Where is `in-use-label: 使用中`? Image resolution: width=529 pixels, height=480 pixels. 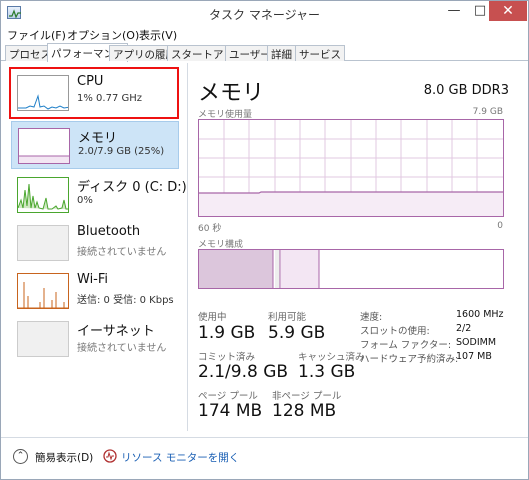
in-use-label: 使用中 is located at coordinates (212, 317).